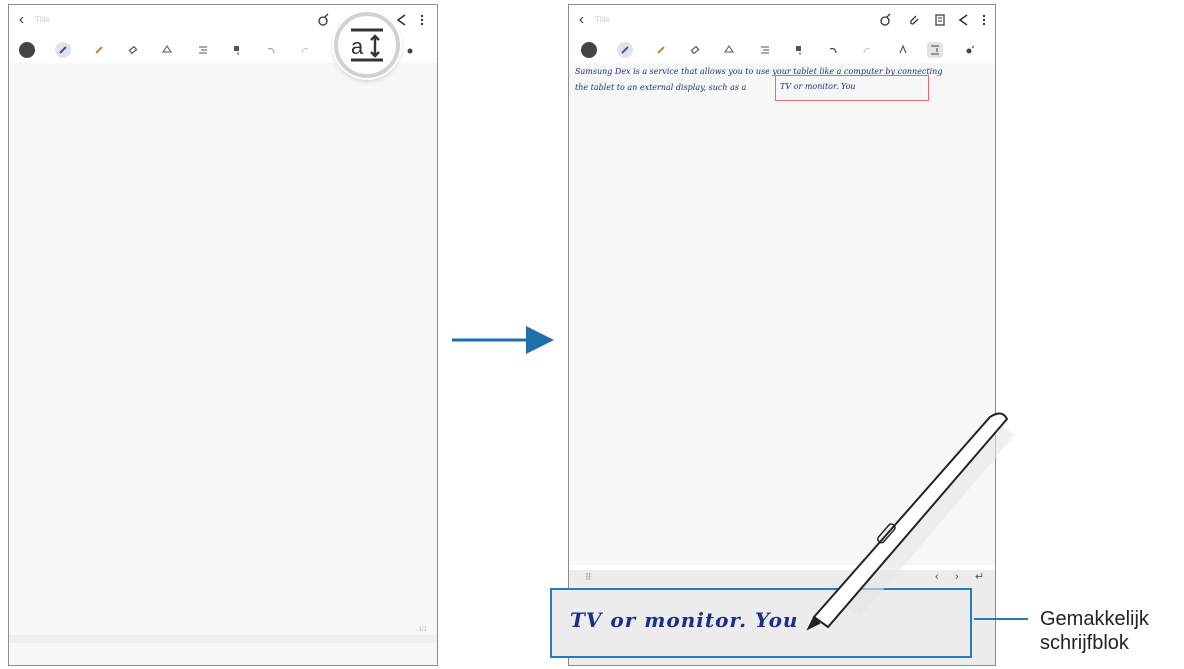  What do you see at coordinates (684, 620) in the screenshot?
I see `pad-handwriting: TV or monitor. You` at bounding box center [684, 620].